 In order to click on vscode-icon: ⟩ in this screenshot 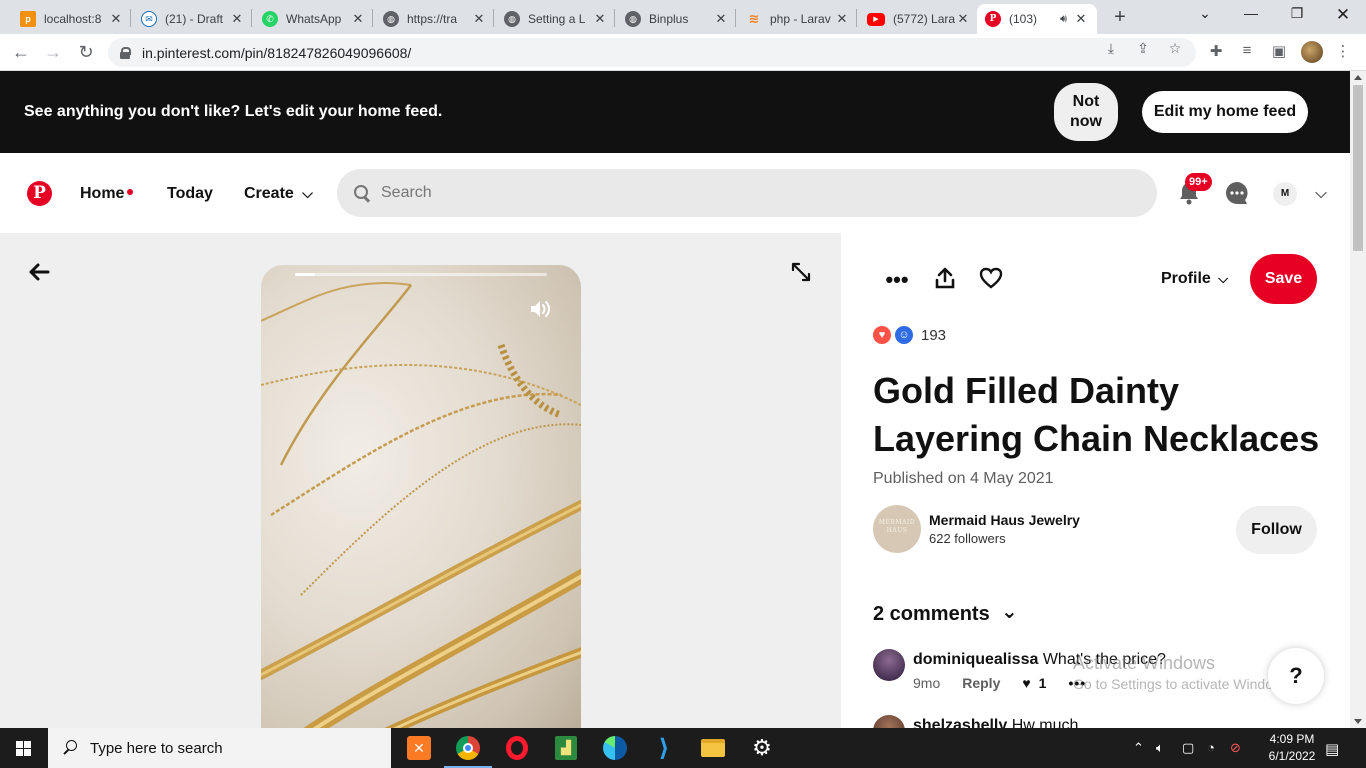, I will do `click(664, 748)`.